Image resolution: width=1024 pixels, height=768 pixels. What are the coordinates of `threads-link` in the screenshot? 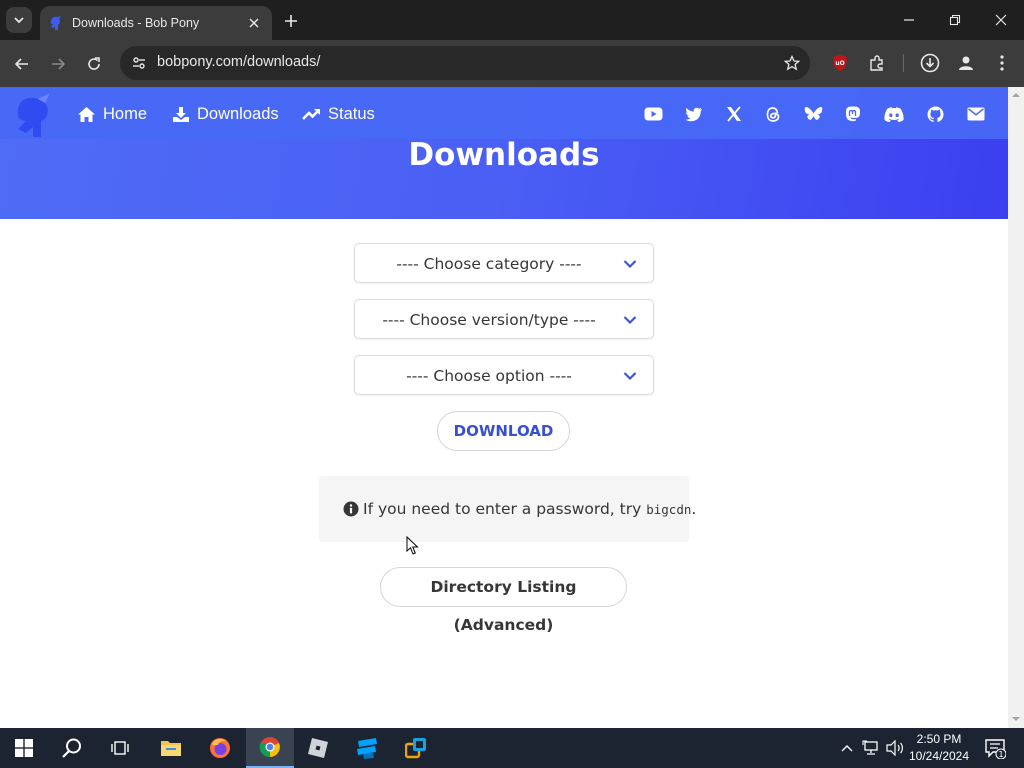 It's located at (773, 114).